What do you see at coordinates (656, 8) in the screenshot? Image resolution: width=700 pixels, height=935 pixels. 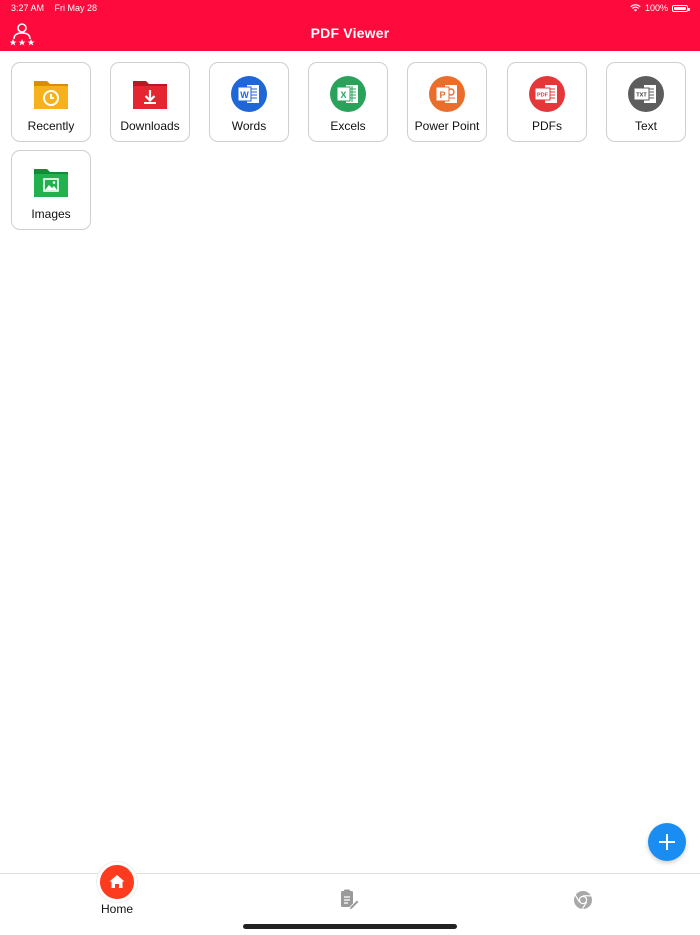 I see `battery-percent: 100%` at bounding box center [656, 8].